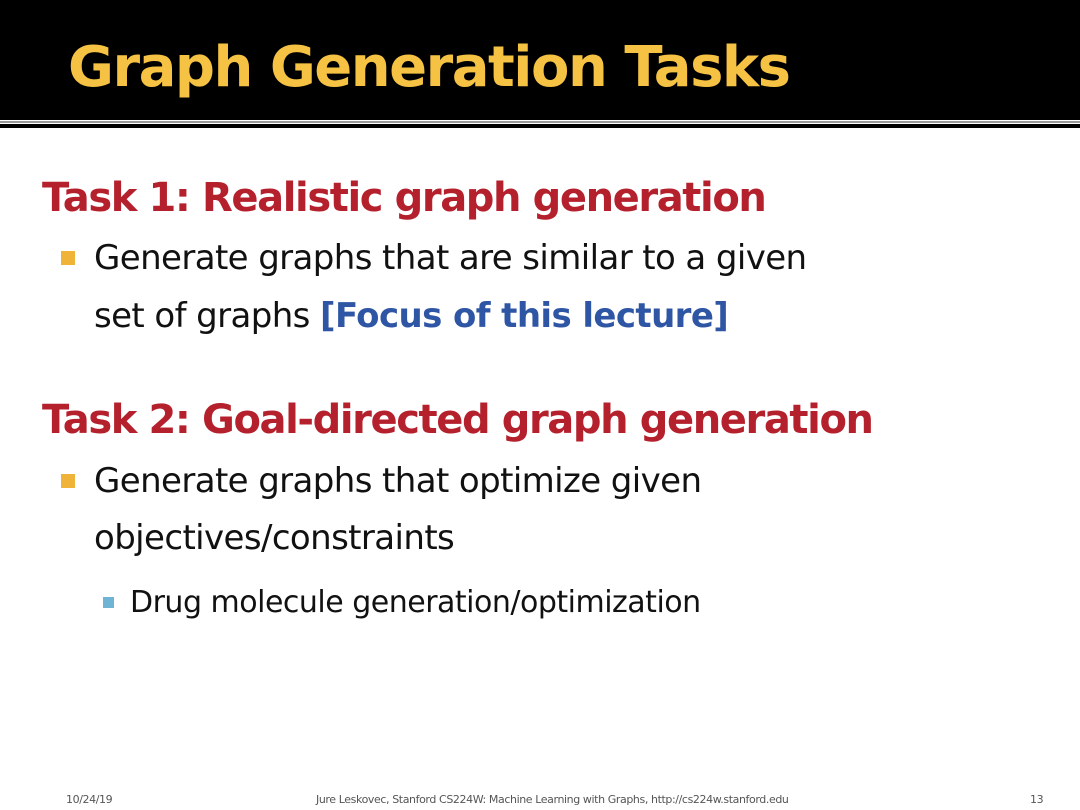 This screenshot has height=810, width=1080. What do you see at coordinates (429, 67) in the screenshot?
I see `slide-title: Graph Generation Tasks` at bounding box center [429, 67].